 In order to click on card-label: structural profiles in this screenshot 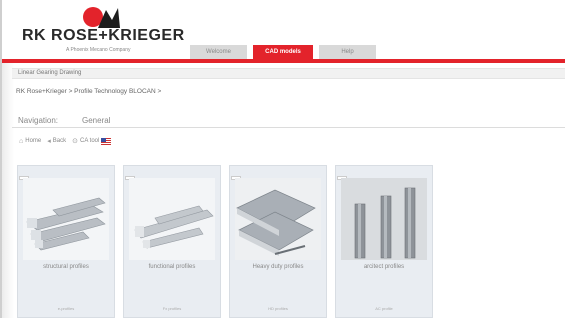, I will do `click(66, 267)`.